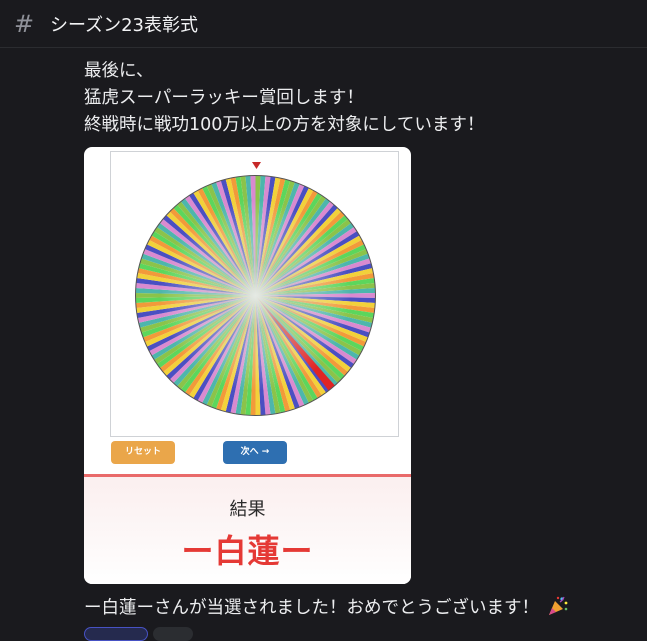 This screenshot has height=641, width=647. What do you see at coordinates (284, 125) in the screenshot?
I see `message-line: 終戦時に戦功100万以上の方を対象にしています！` at bounding box center [284, 125].